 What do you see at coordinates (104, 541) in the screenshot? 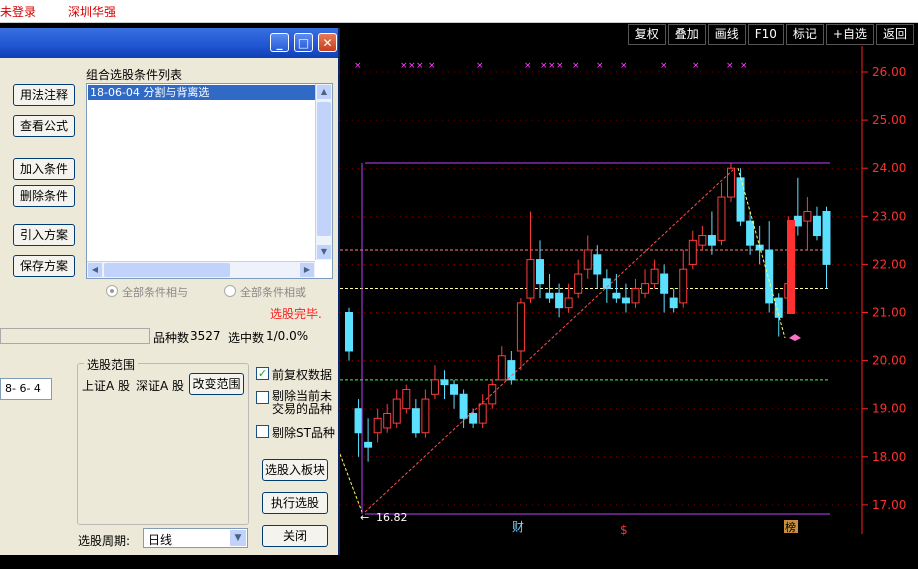
I see `period-label: 选股周期:` at bounding box center [104, 541].